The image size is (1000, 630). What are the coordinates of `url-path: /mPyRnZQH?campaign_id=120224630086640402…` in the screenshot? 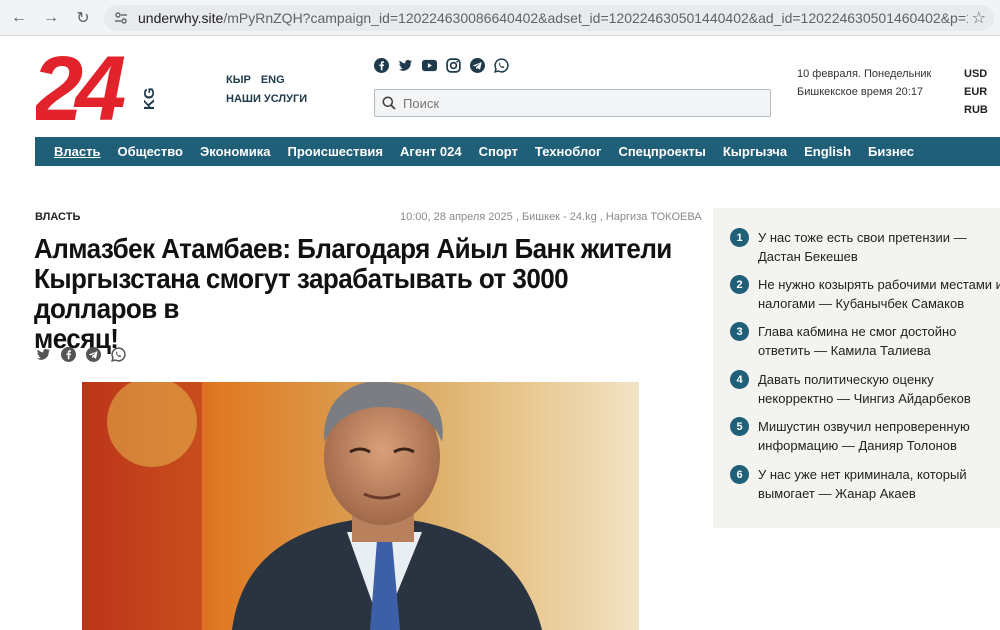 It's located at (595, 18).